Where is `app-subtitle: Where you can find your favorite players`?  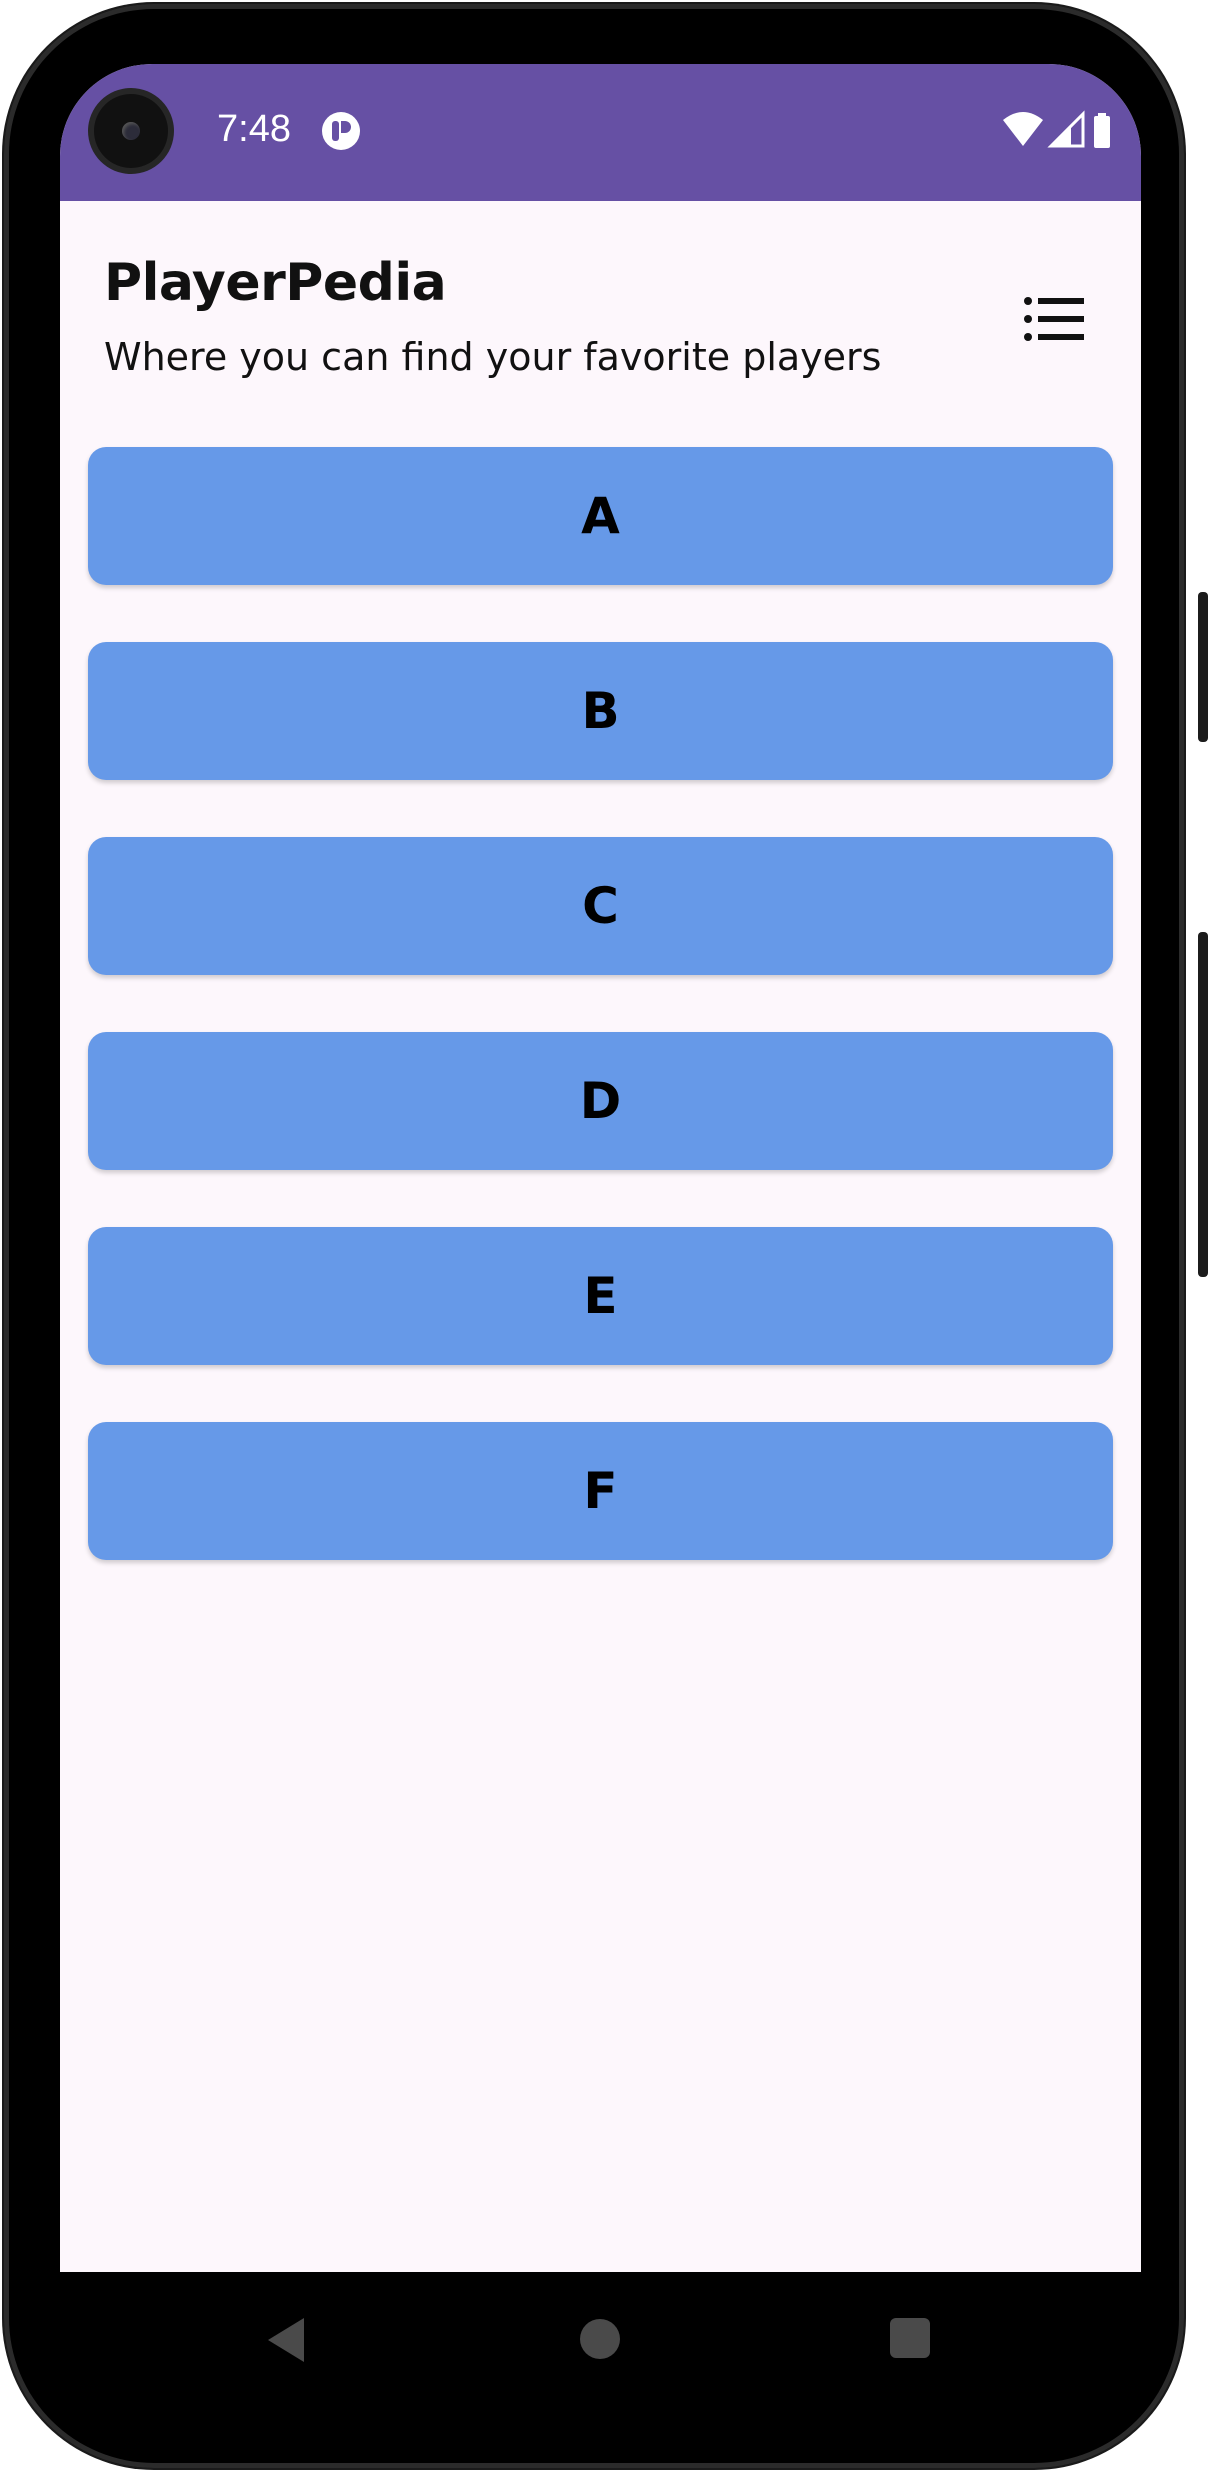
app-subtitle: Where you can find your favorite players is located at coordinates (493, 357).